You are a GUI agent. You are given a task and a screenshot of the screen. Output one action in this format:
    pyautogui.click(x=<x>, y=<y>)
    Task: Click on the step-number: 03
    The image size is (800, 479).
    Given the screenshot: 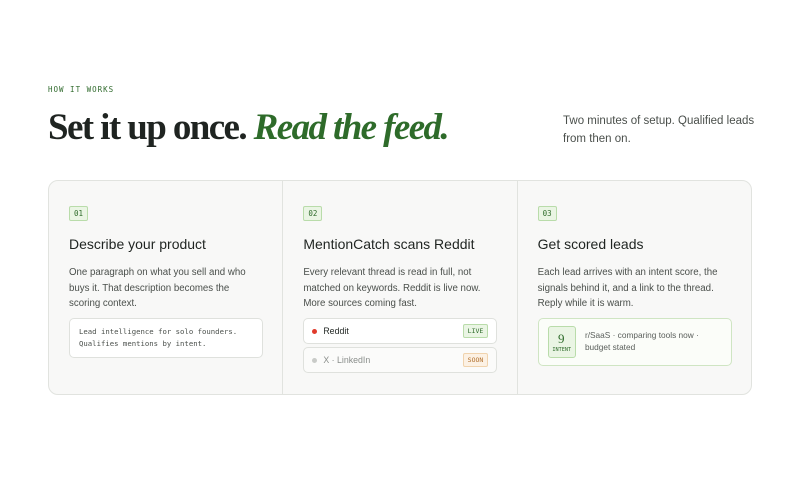 What is the action you would take?
    pyautogui.click(x=547, y=213)
    